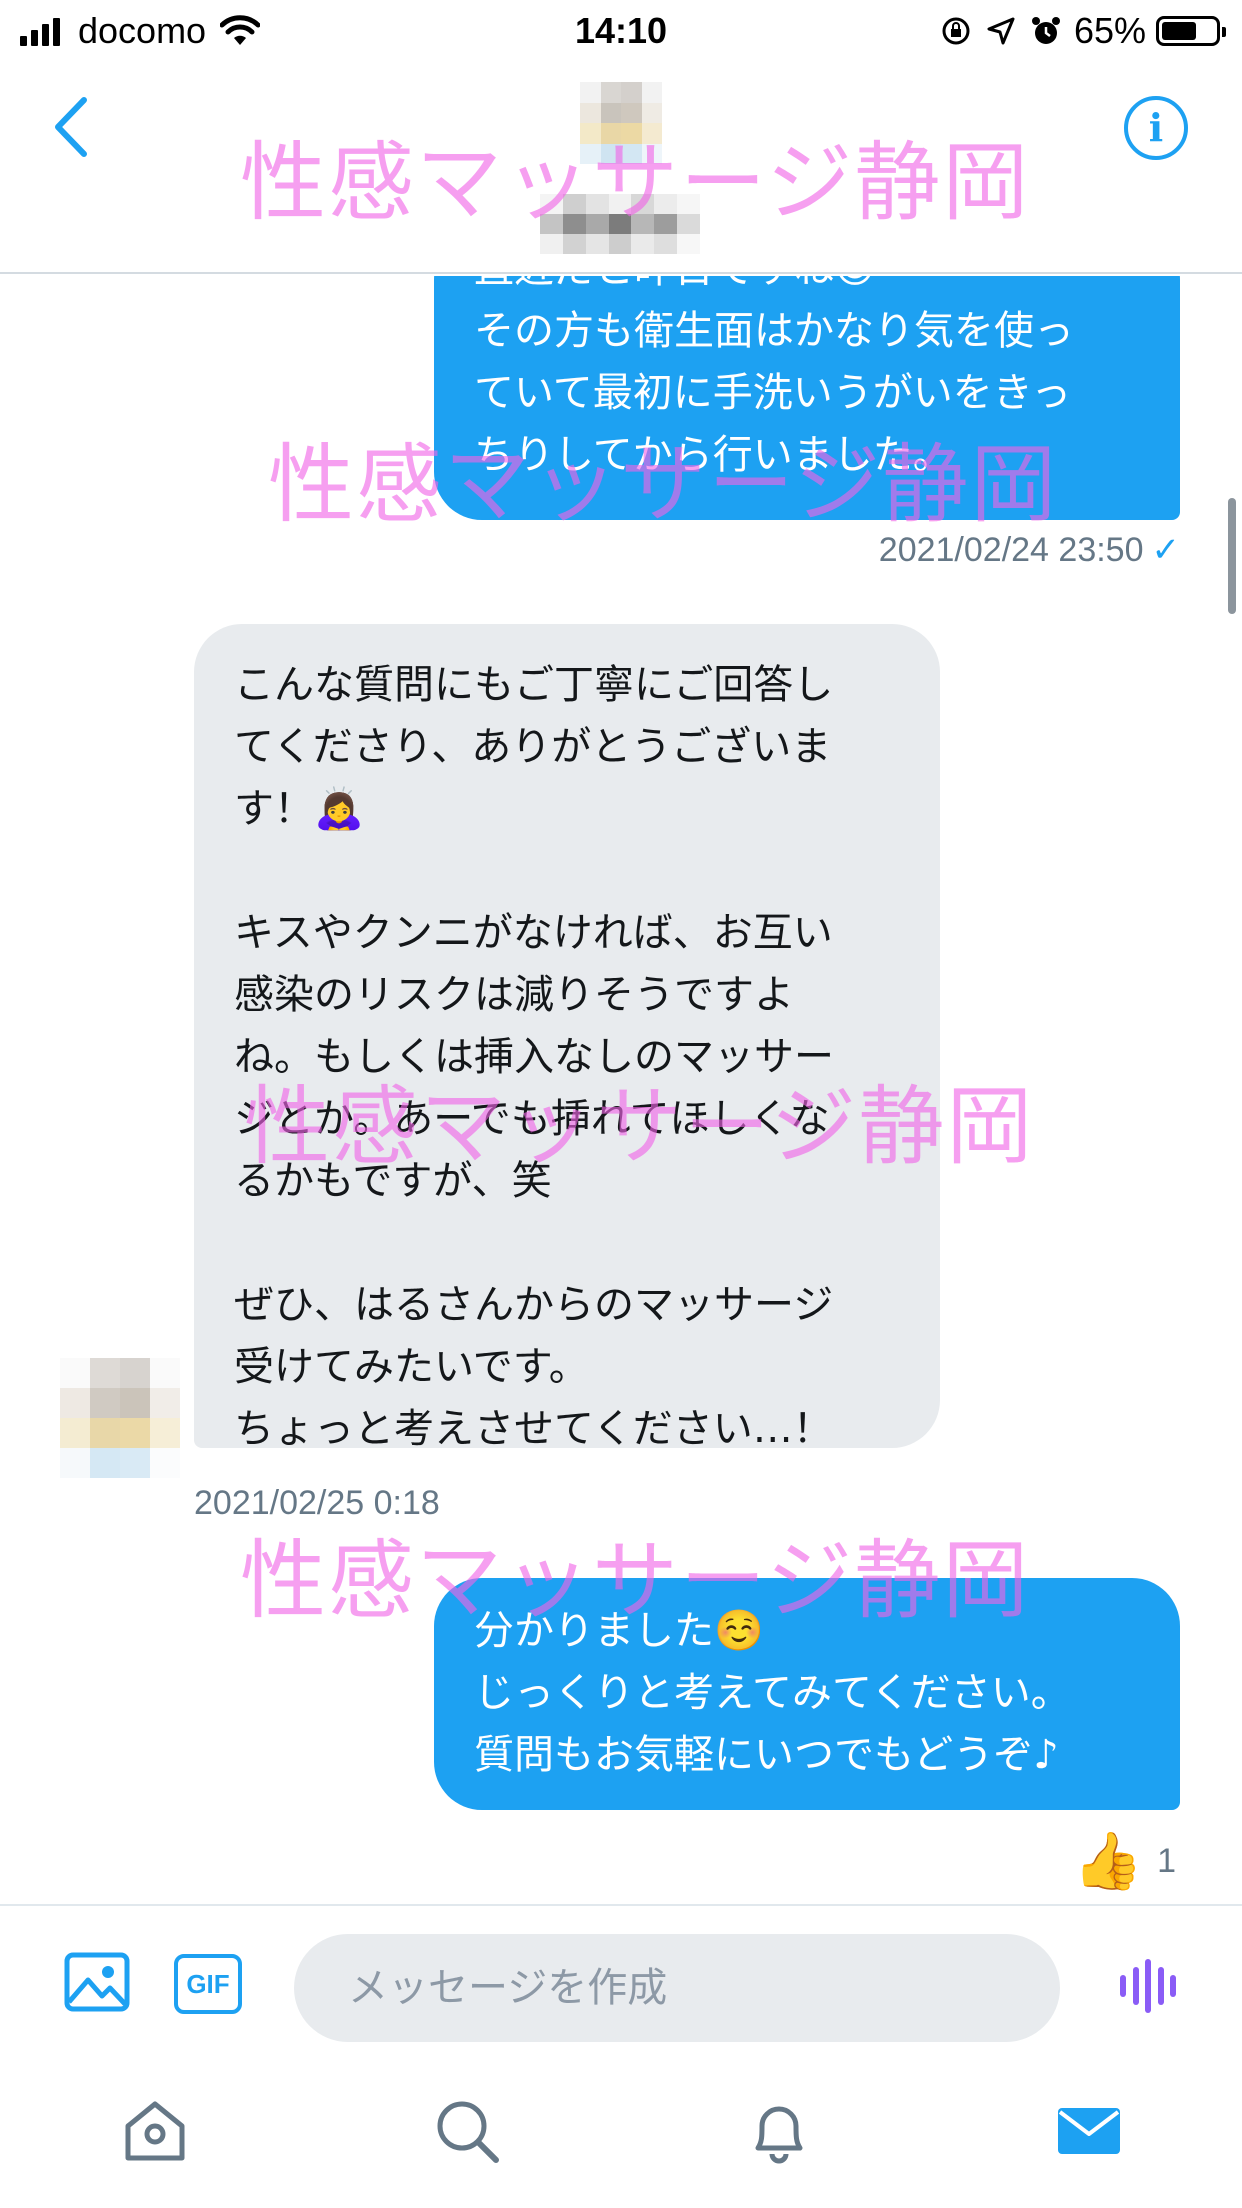  What do you see at coordinates (621, 2127) in the screenshot?
I see `bottom-tab-bar` at bounding box center [621, 2127].